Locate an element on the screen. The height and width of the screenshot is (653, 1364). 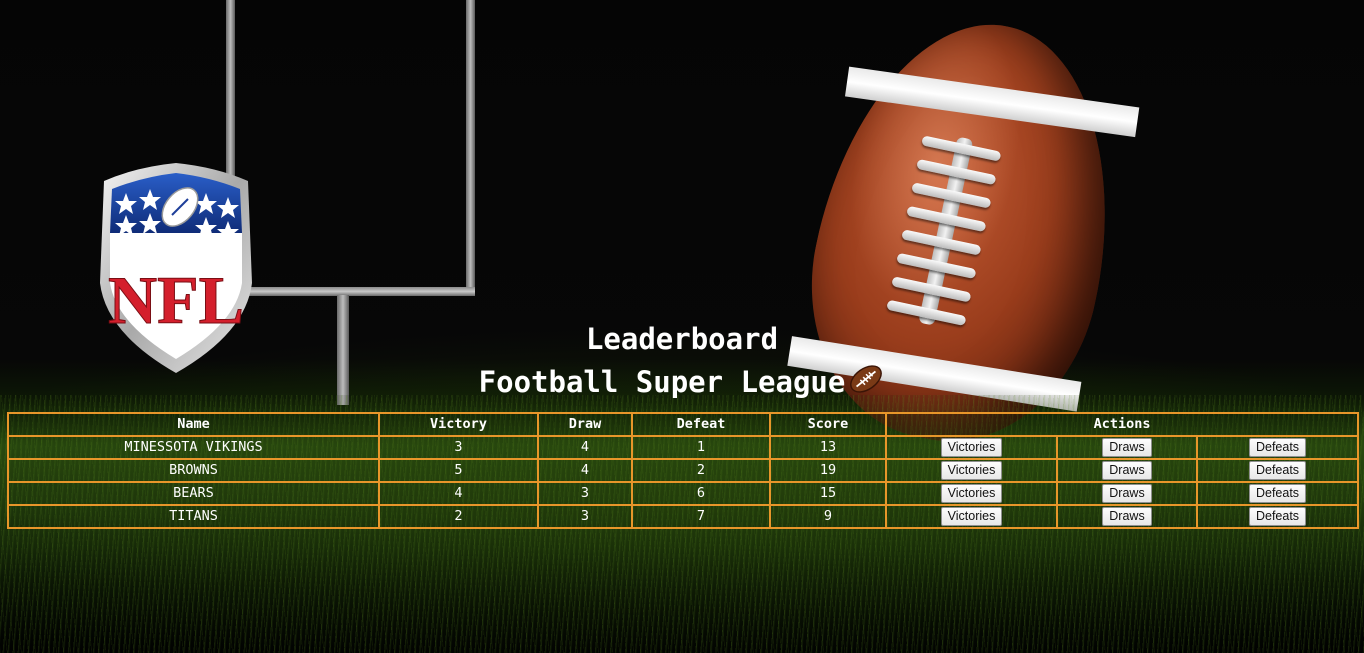
team-name: TITANS is located at coordinates (193, 516).